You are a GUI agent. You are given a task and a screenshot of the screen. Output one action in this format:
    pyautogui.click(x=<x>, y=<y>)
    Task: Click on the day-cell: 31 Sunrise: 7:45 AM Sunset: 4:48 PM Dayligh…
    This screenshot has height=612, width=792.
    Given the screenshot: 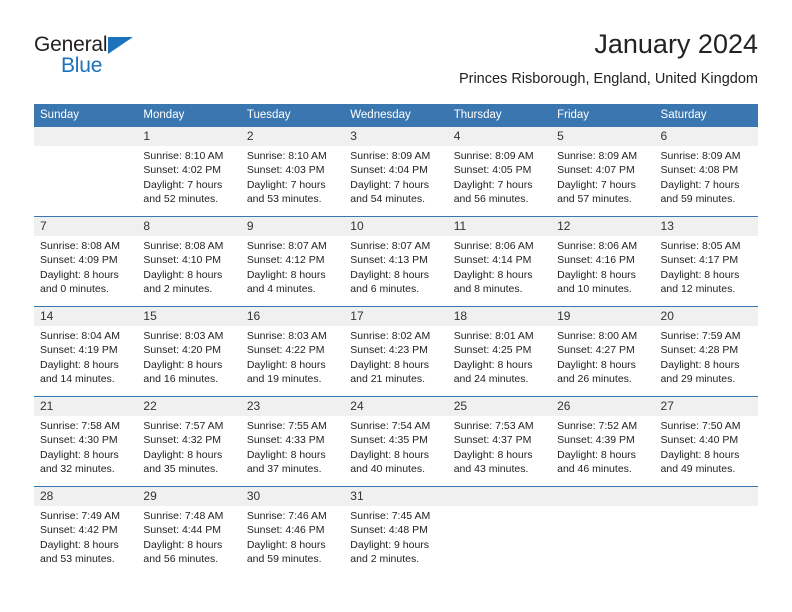 What is the action you would take?
    pyautogui.click(x=396, y=531)
    